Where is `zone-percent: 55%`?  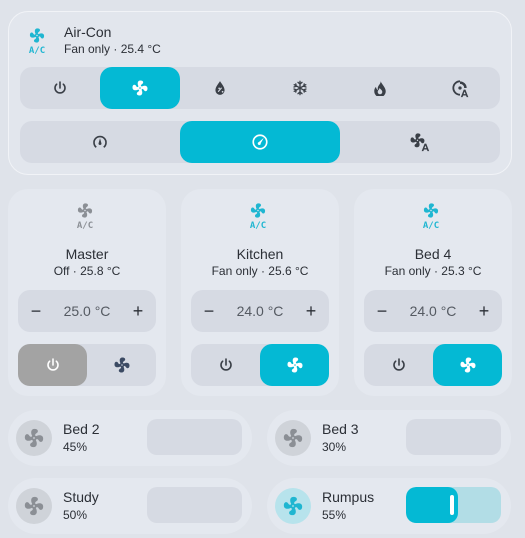 zone-percent: 55% is located at coordinates (334, 515).